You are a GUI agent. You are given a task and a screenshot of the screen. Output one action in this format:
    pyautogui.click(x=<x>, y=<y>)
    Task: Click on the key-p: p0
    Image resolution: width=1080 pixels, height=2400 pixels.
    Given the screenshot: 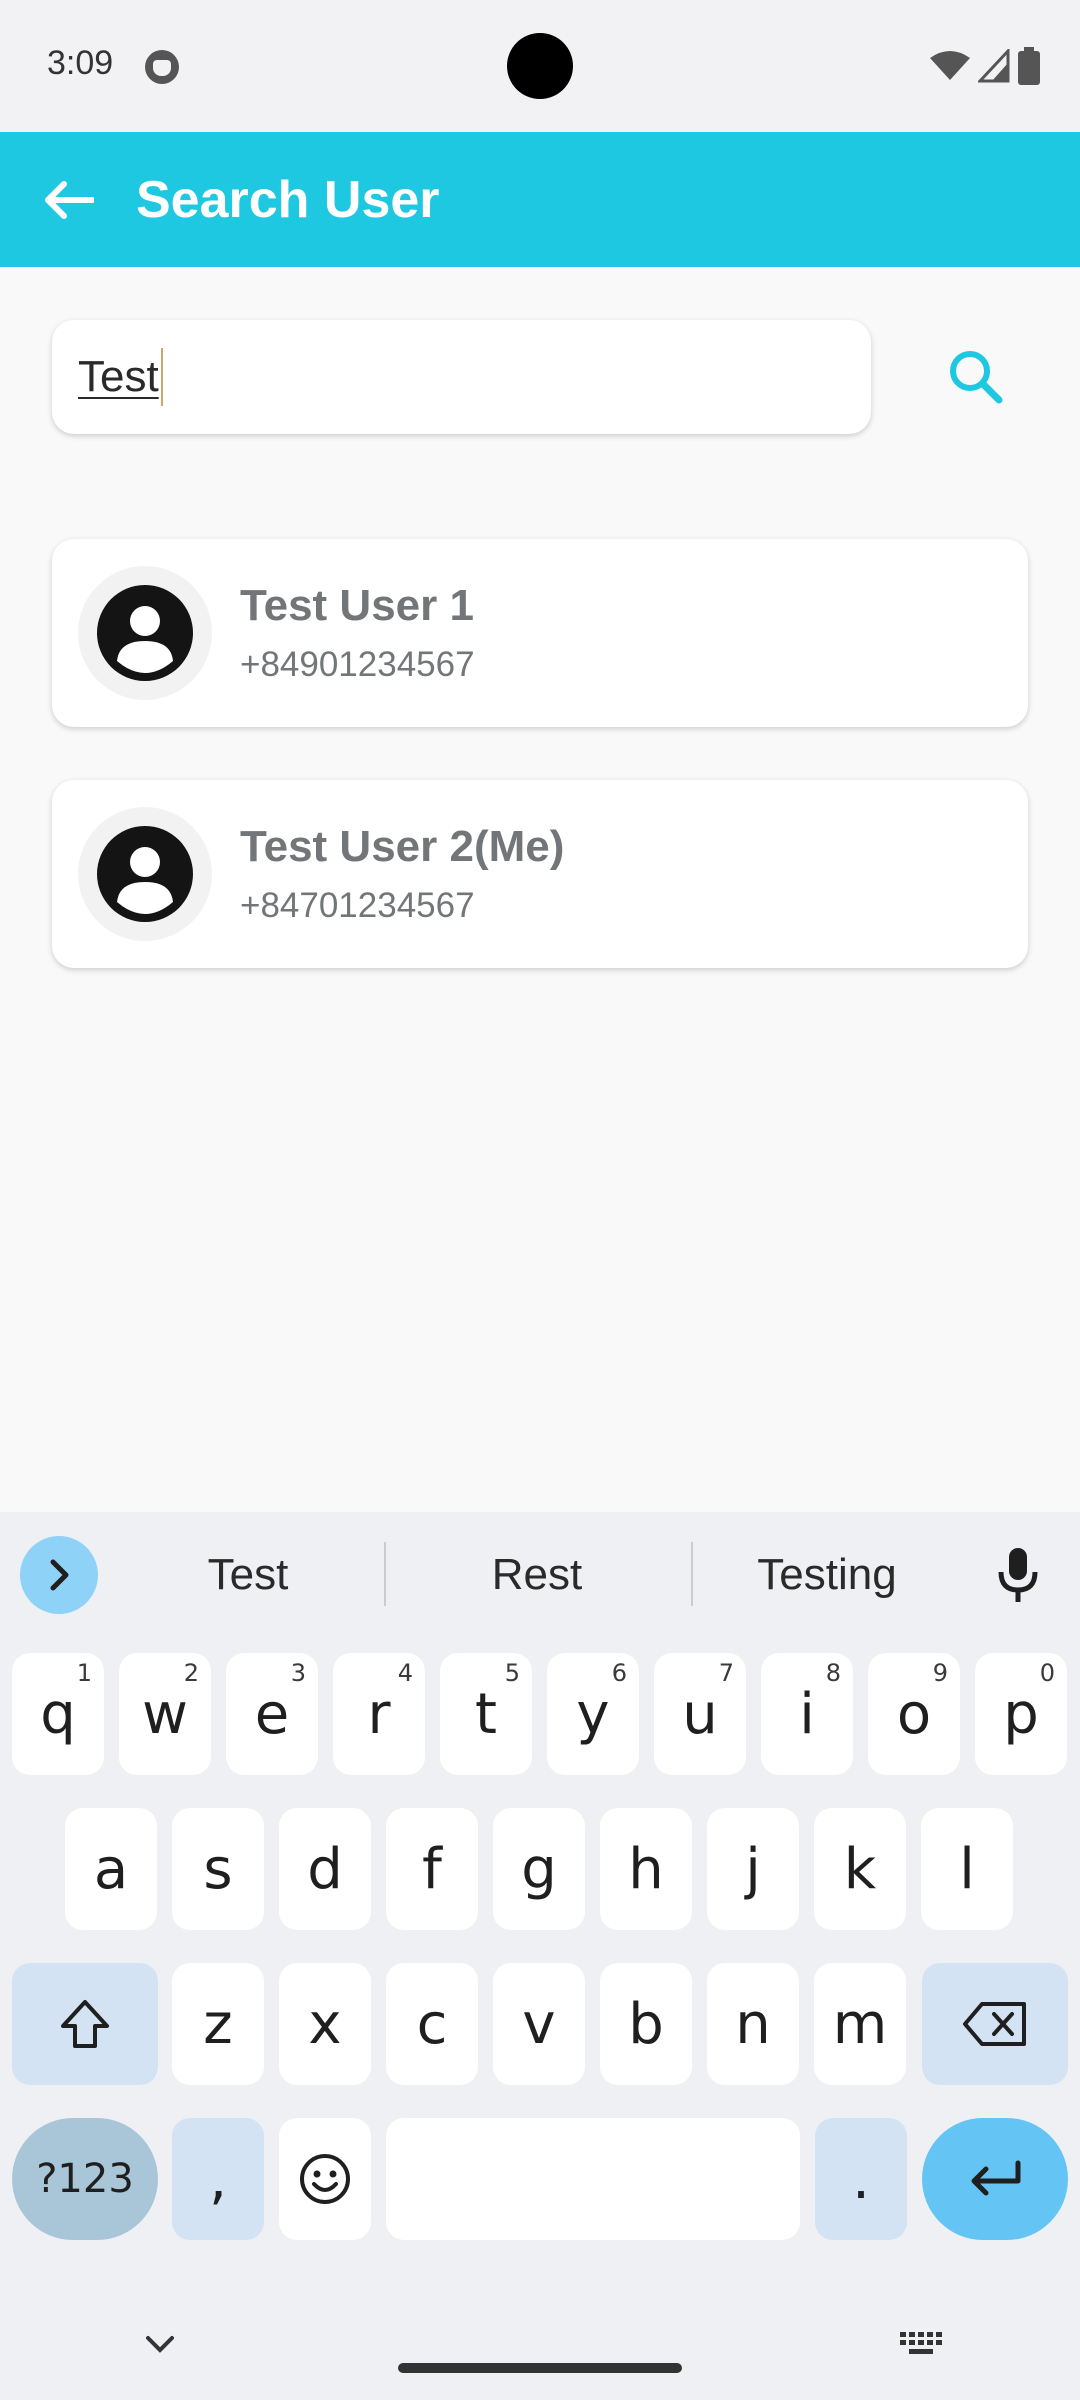 What is the action you would take?
    pyautogui.click(x=1021, y=1714)
    